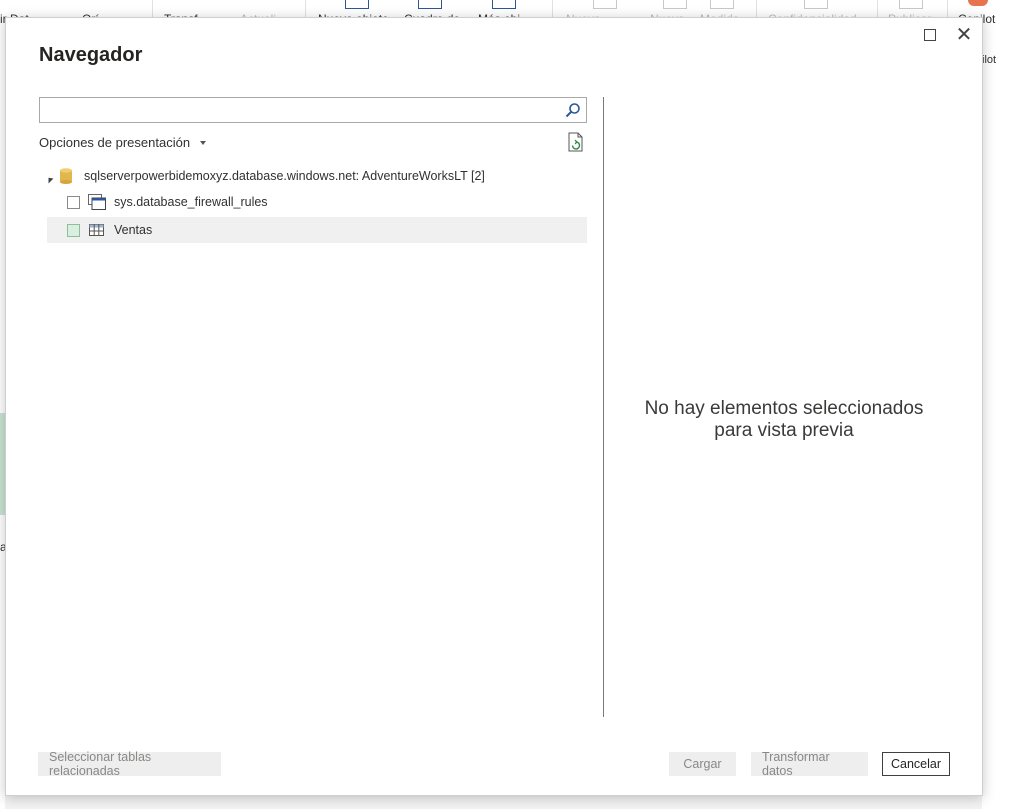  I want to click on close-icon: ✕, so click(964, 35).